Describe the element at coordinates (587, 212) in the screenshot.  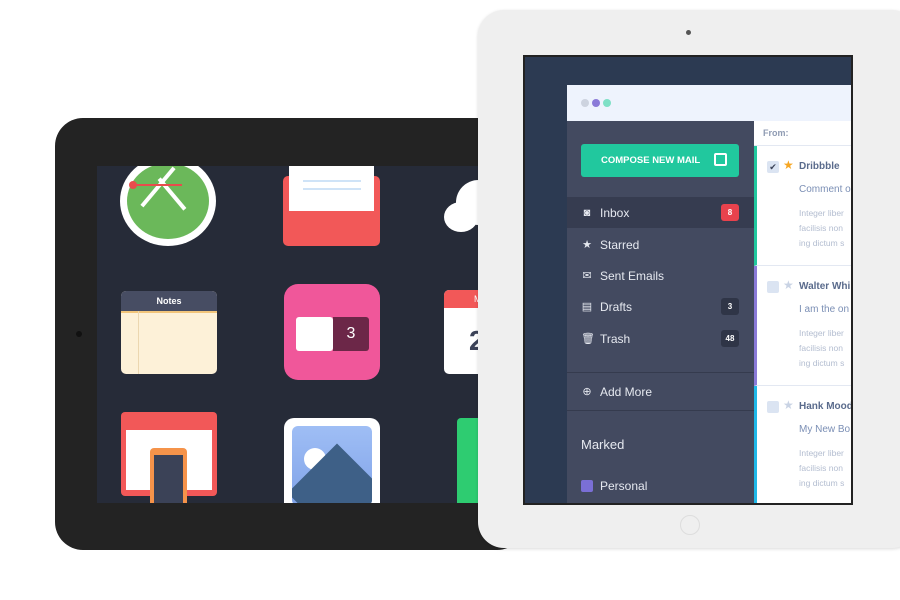
I see `inbox-icon: ◙` at that location.